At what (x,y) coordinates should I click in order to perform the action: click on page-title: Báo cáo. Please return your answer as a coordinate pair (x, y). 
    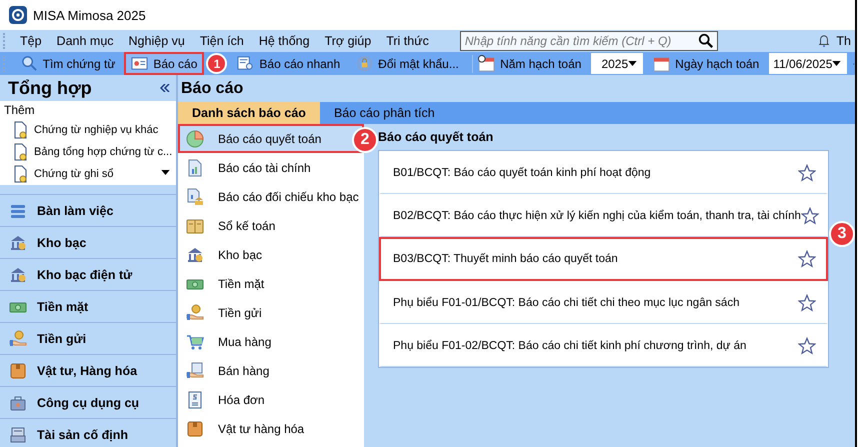
    Looking at the image, I should click on (212, 89).